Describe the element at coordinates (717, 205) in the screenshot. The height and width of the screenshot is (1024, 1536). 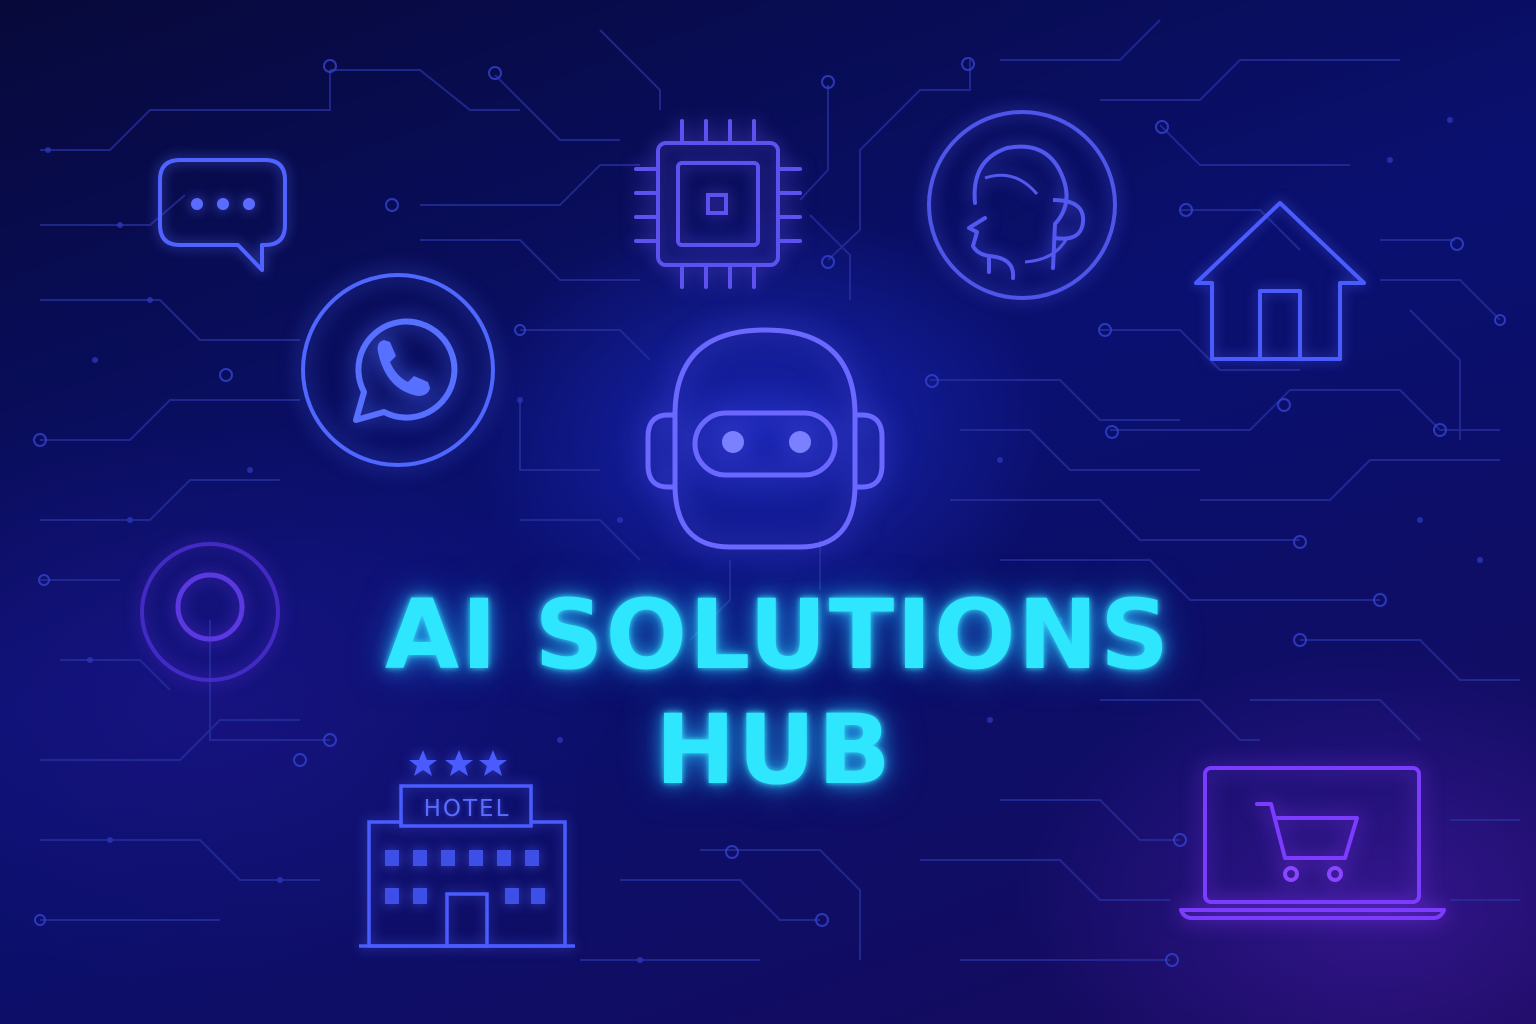
I see `microchip-icon` at that location.